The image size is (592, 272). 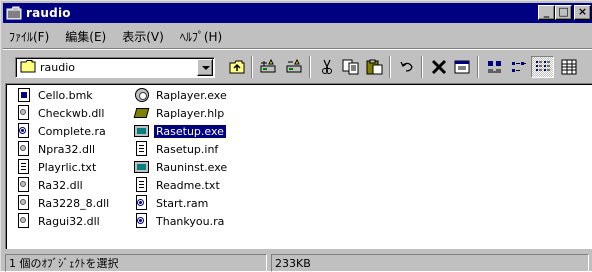 I want to click on details-view-icon, so click(x=568, y=67).